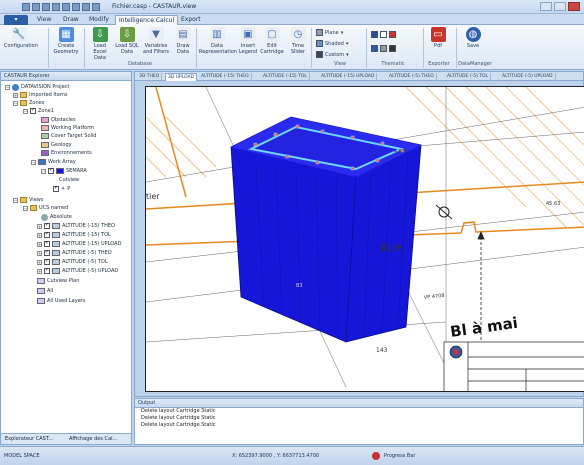 This screenshot has height=465, width=584. Describe the element at coordinates (77, 271) in the screenshot. I see `tree-item-alt5-upload: +ALTITUDE (-5) UPLOAD` at that location.